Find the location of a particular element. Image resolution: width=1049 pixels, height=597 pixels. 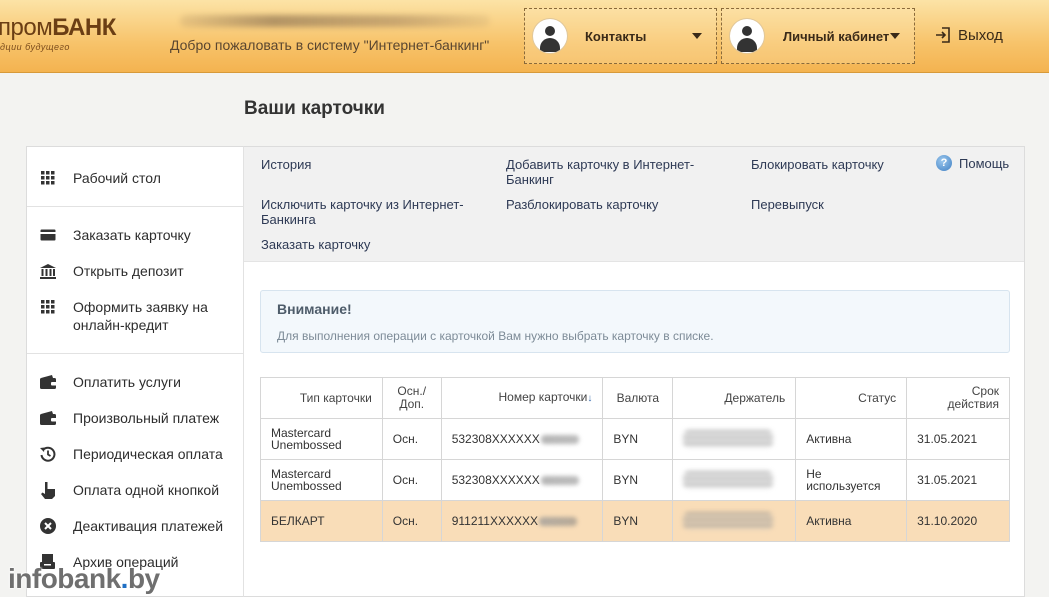

personal-cabinet-button: Личный кабинет is located at coordinates (818, 36).